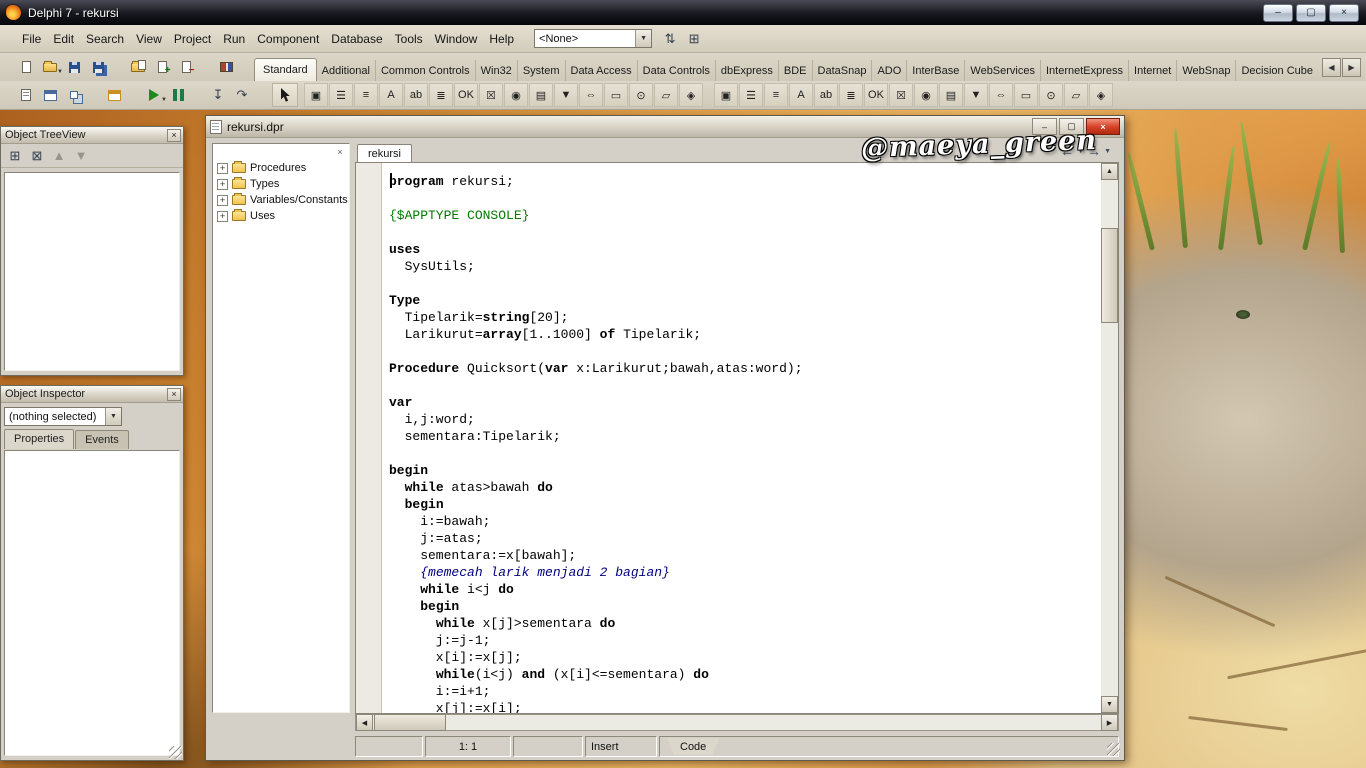 This screenshot has height=768, width=1366. What do you see at coordinates (737, 722) in the screenshot?
I see `horizontal-scrollbar: ◀ ▶` at bounding box center [737, 722].